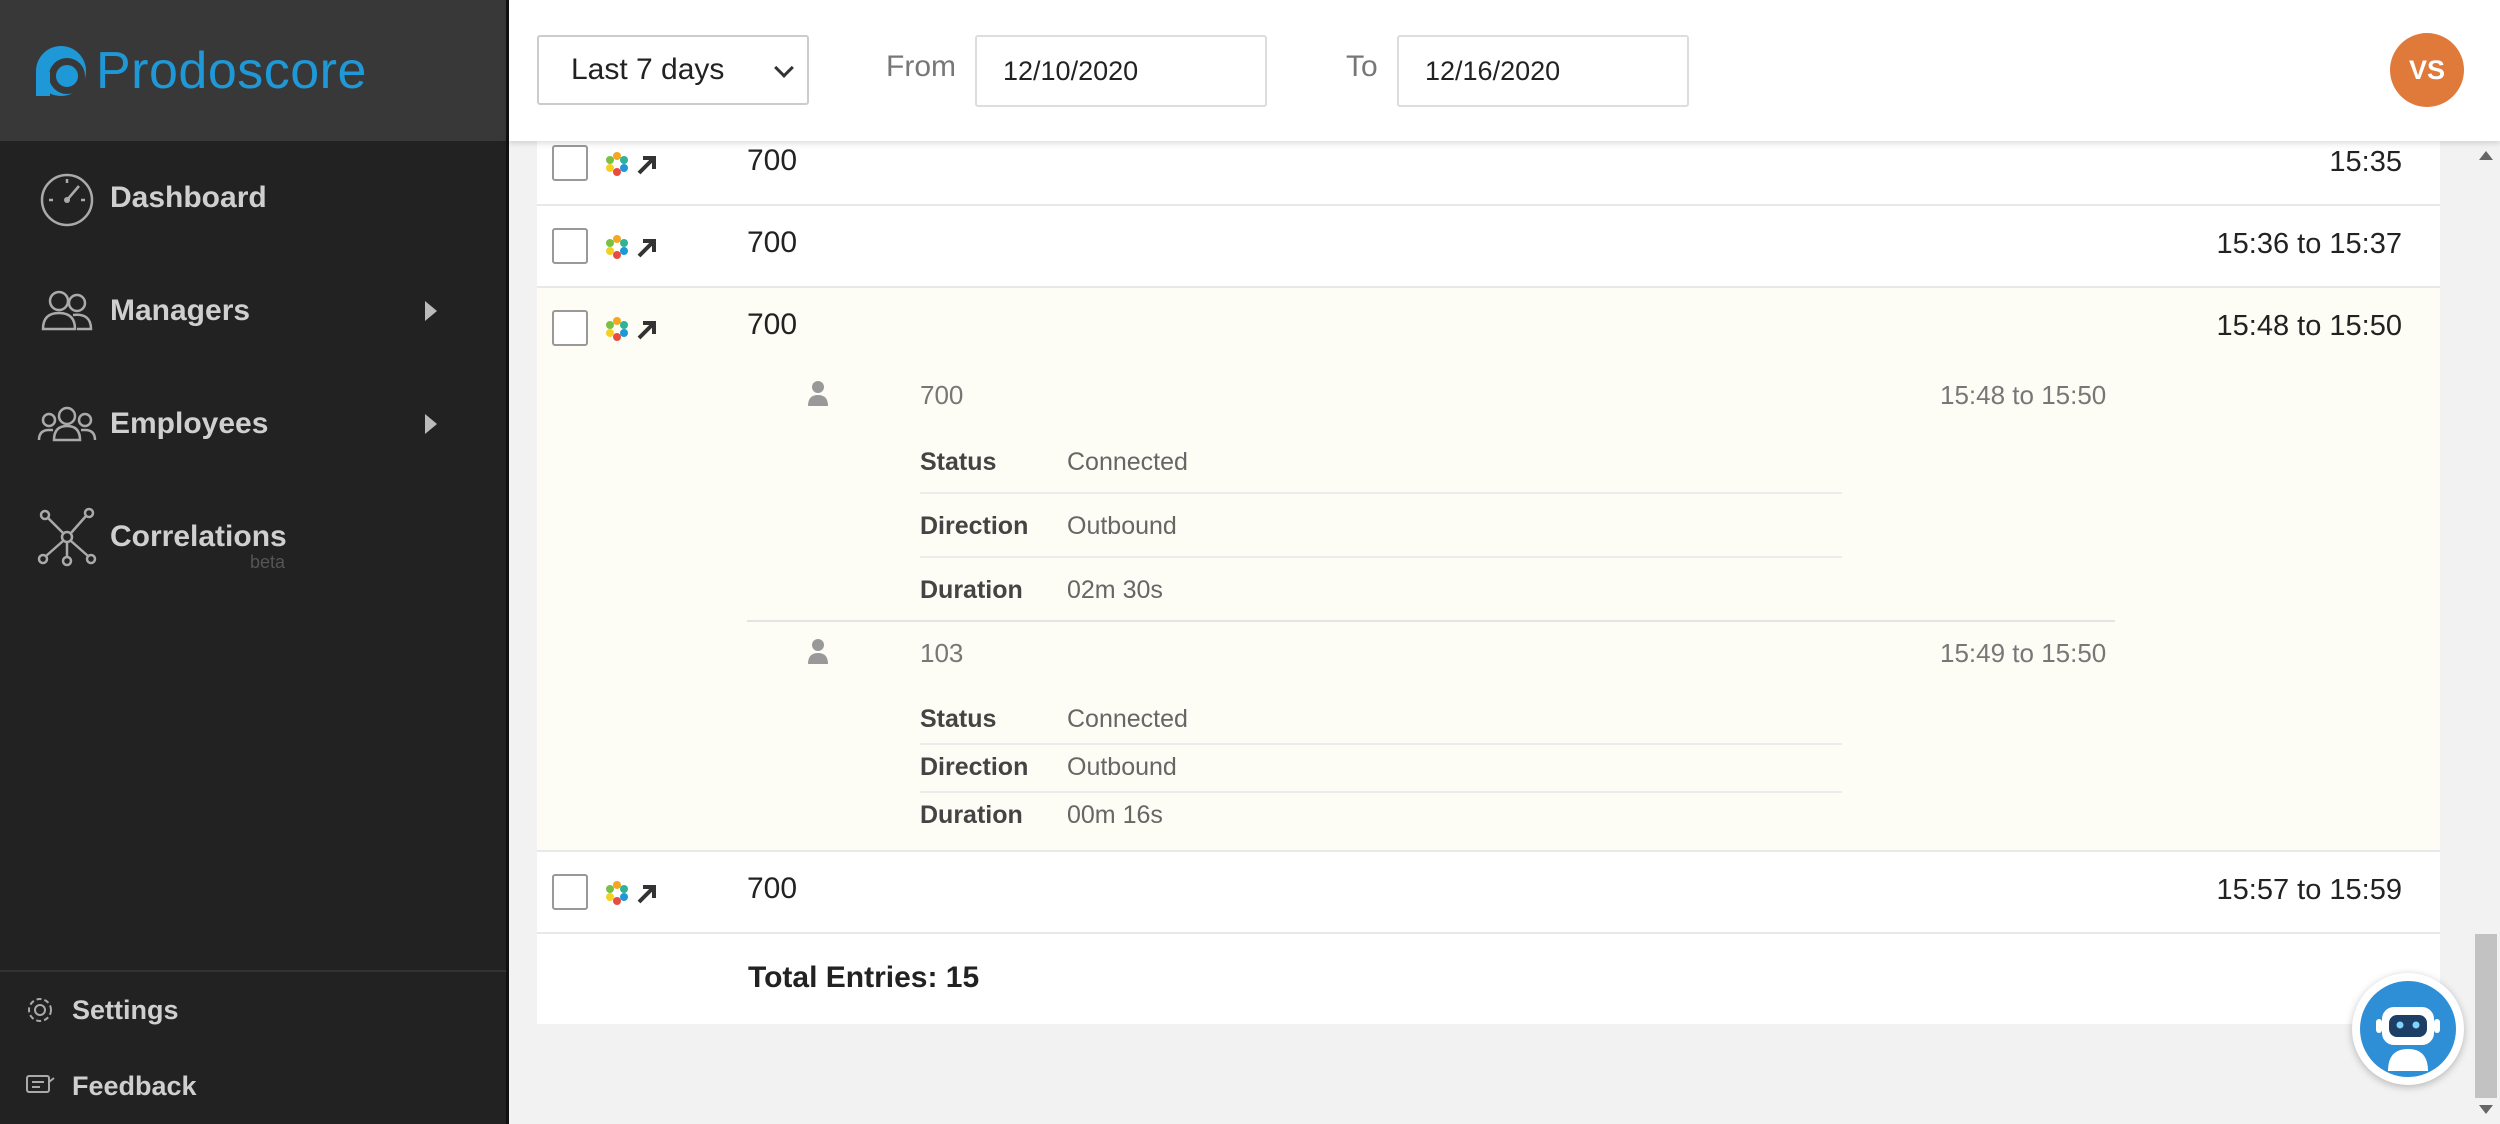 The height and width of the screenshot is (1124, 2500). I want to click on call-row: 700 15:57 to 15:59, so click(1488, 893).